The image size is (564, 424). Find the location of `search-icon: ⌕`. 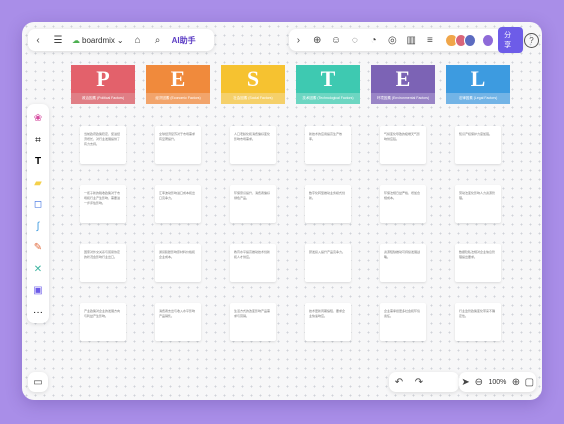

search-icon: ⌕ is located at coordinates (158, 40).